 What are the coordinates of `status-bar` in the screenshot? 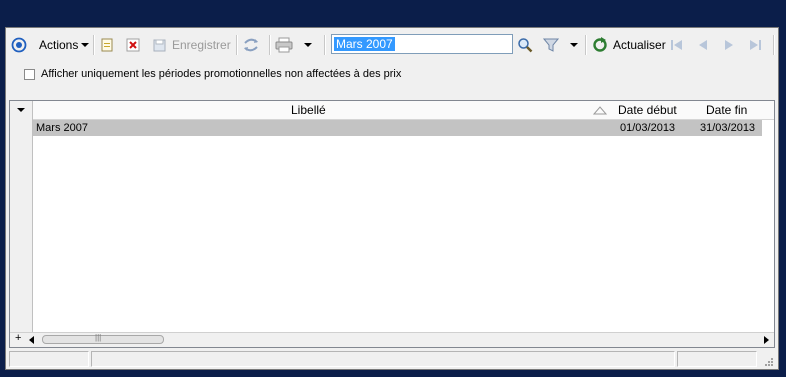 It's located at (392, 360).